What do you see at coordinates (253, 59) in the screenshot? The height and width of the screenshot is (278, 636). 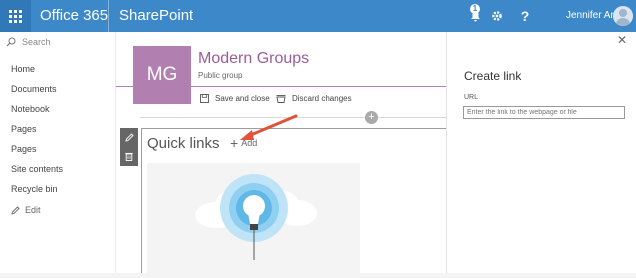 I see `site-title: Modern Groups` at bounding box center [253, 59].